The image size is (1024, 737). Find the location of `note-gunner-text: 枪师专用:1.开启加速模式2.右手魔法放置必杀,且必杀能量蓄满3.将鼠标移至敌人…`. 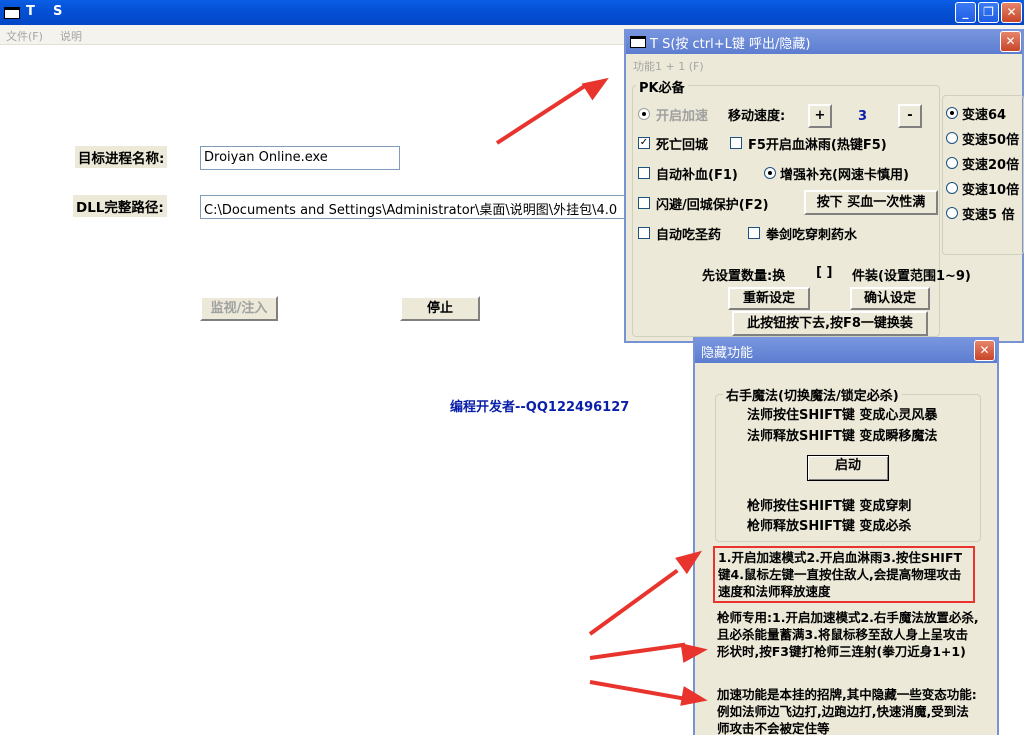

note-gunner-text: 枪师专用:1.开启加速模式2.右手魔法放置必杀,且必杀能量蓄满3.将鼠标移至敌人… is located at coordinates (848, 634).